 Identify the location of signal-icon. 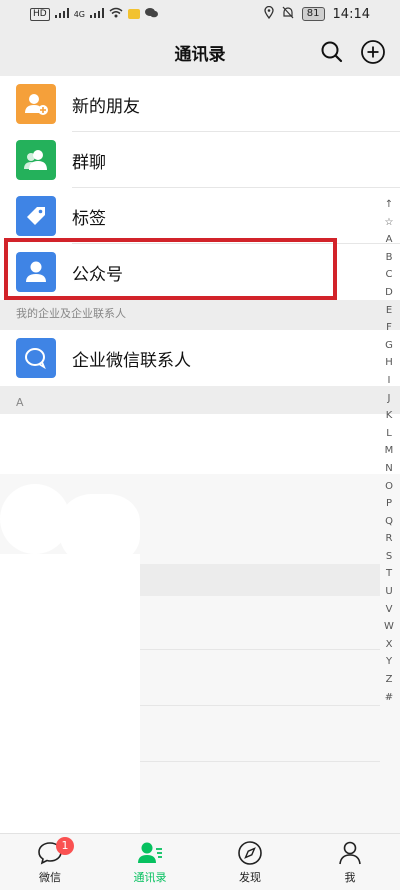
(61, 14).